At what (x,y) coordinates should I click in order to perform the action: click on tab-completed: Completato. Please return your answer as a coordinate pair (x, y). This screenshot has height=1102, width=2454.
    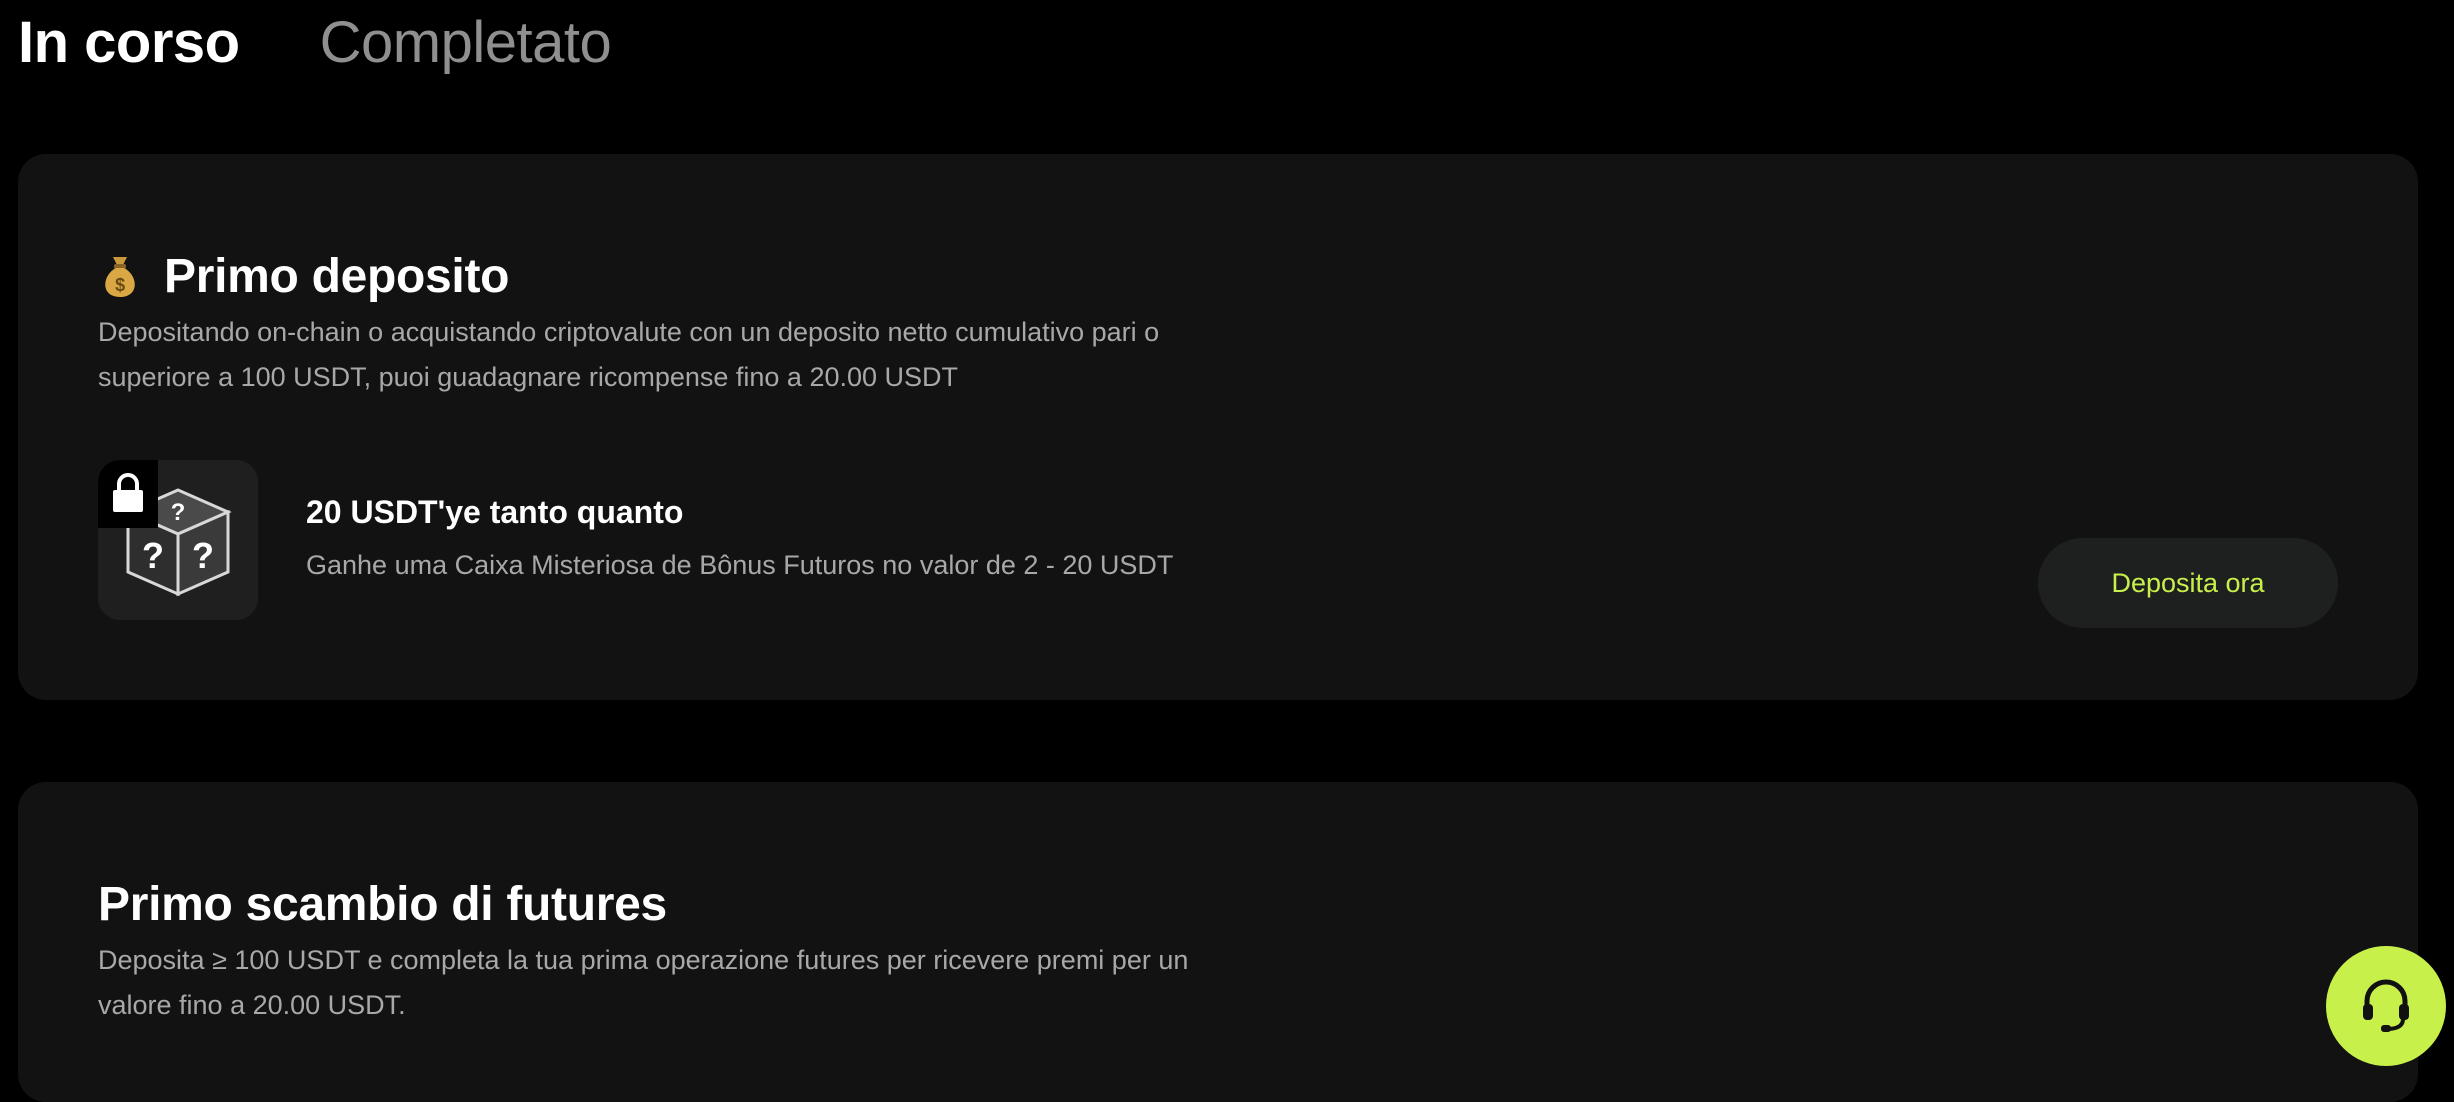
    Looking at the image, I should click on (466, 43).